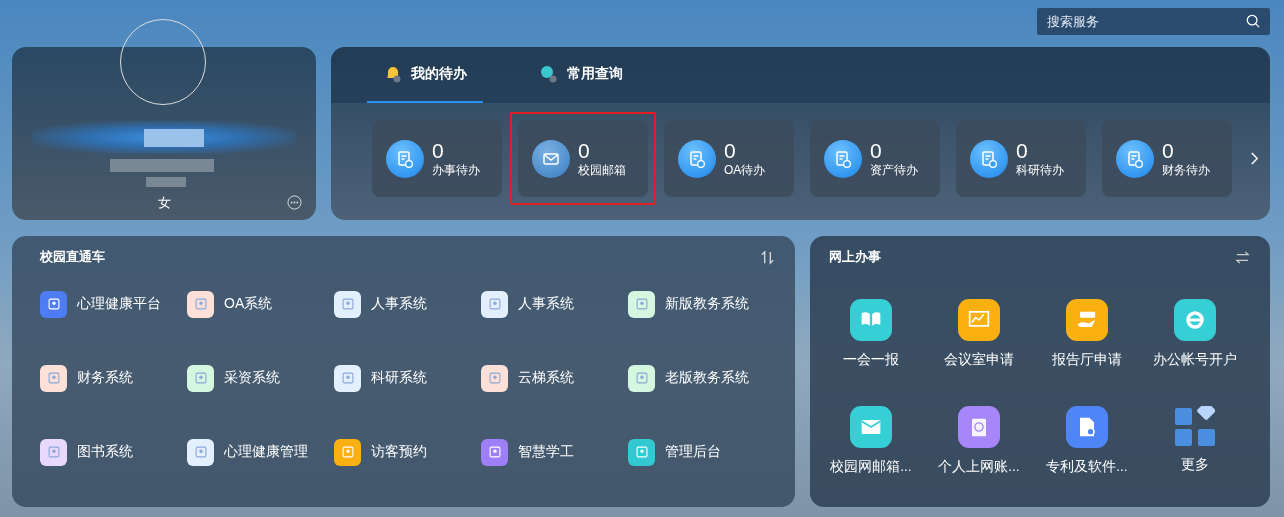 The image size is (1284, 517). What do you see at coordinates (871, 360) in the screenshot?
I see `service-link: 一会一报` at bounding box center [871, 360].